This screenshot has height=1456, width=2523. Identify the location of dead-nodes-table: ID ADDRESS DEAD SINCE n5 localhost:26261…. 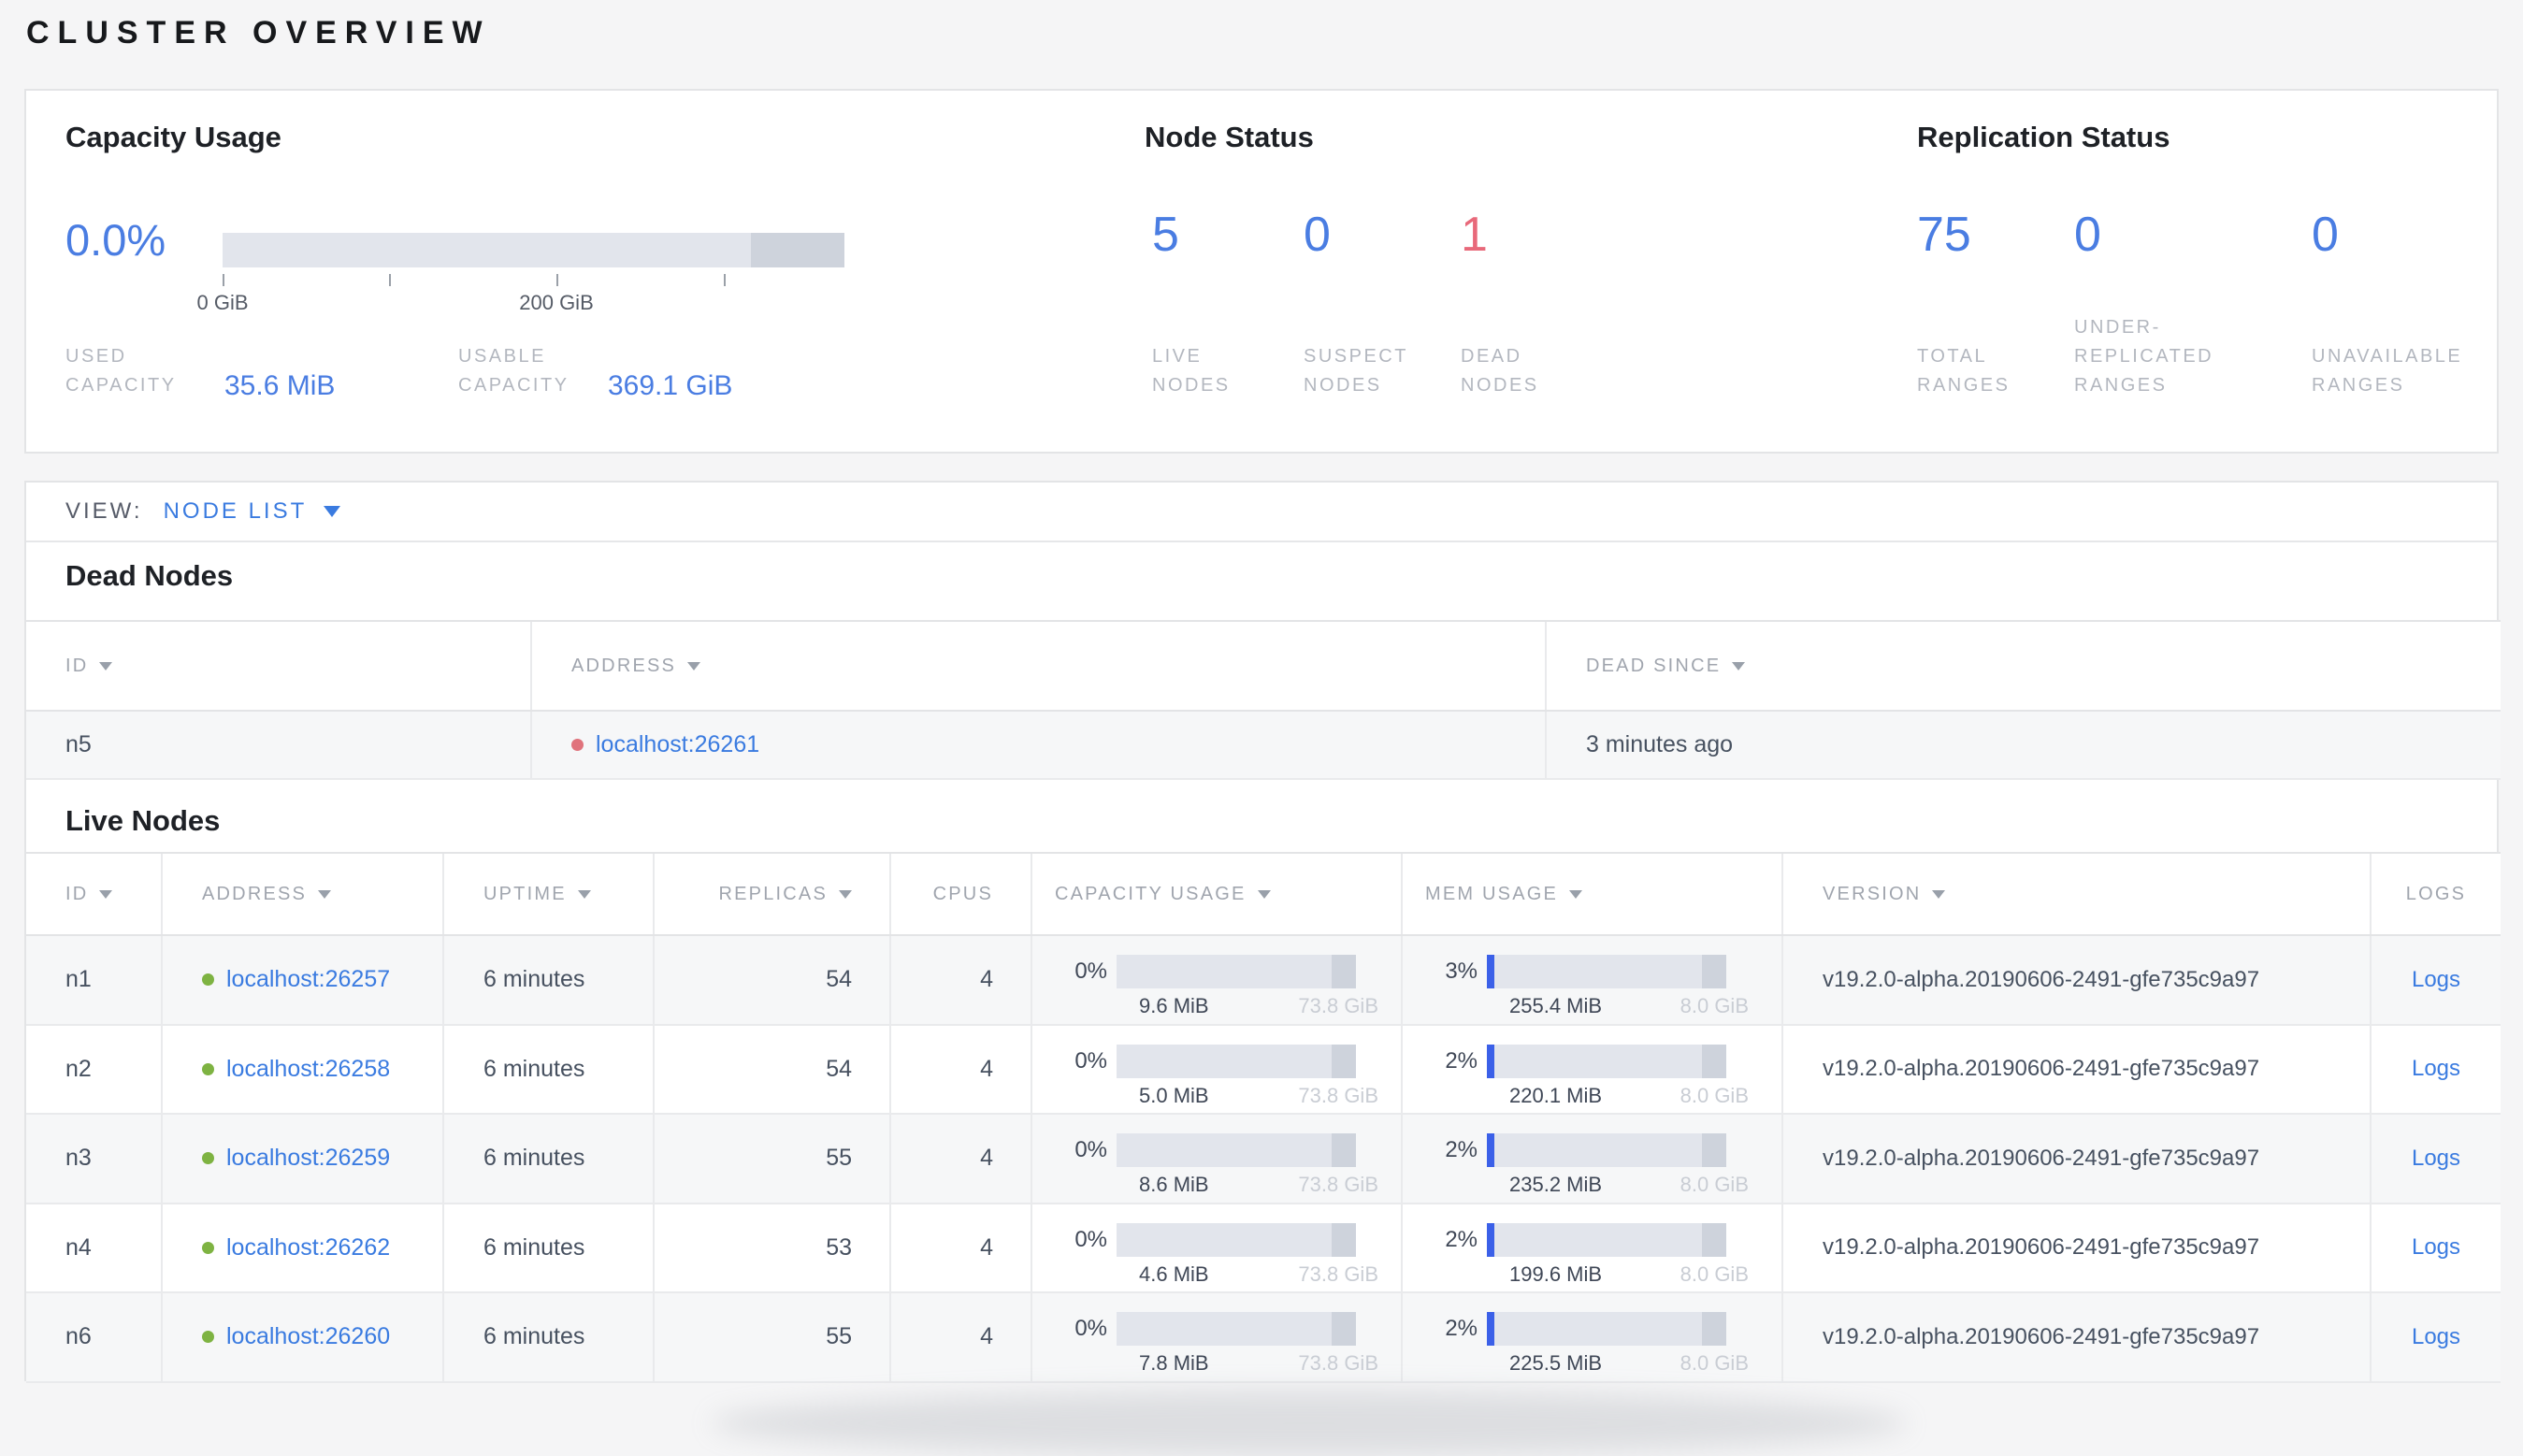
(1263, 700).